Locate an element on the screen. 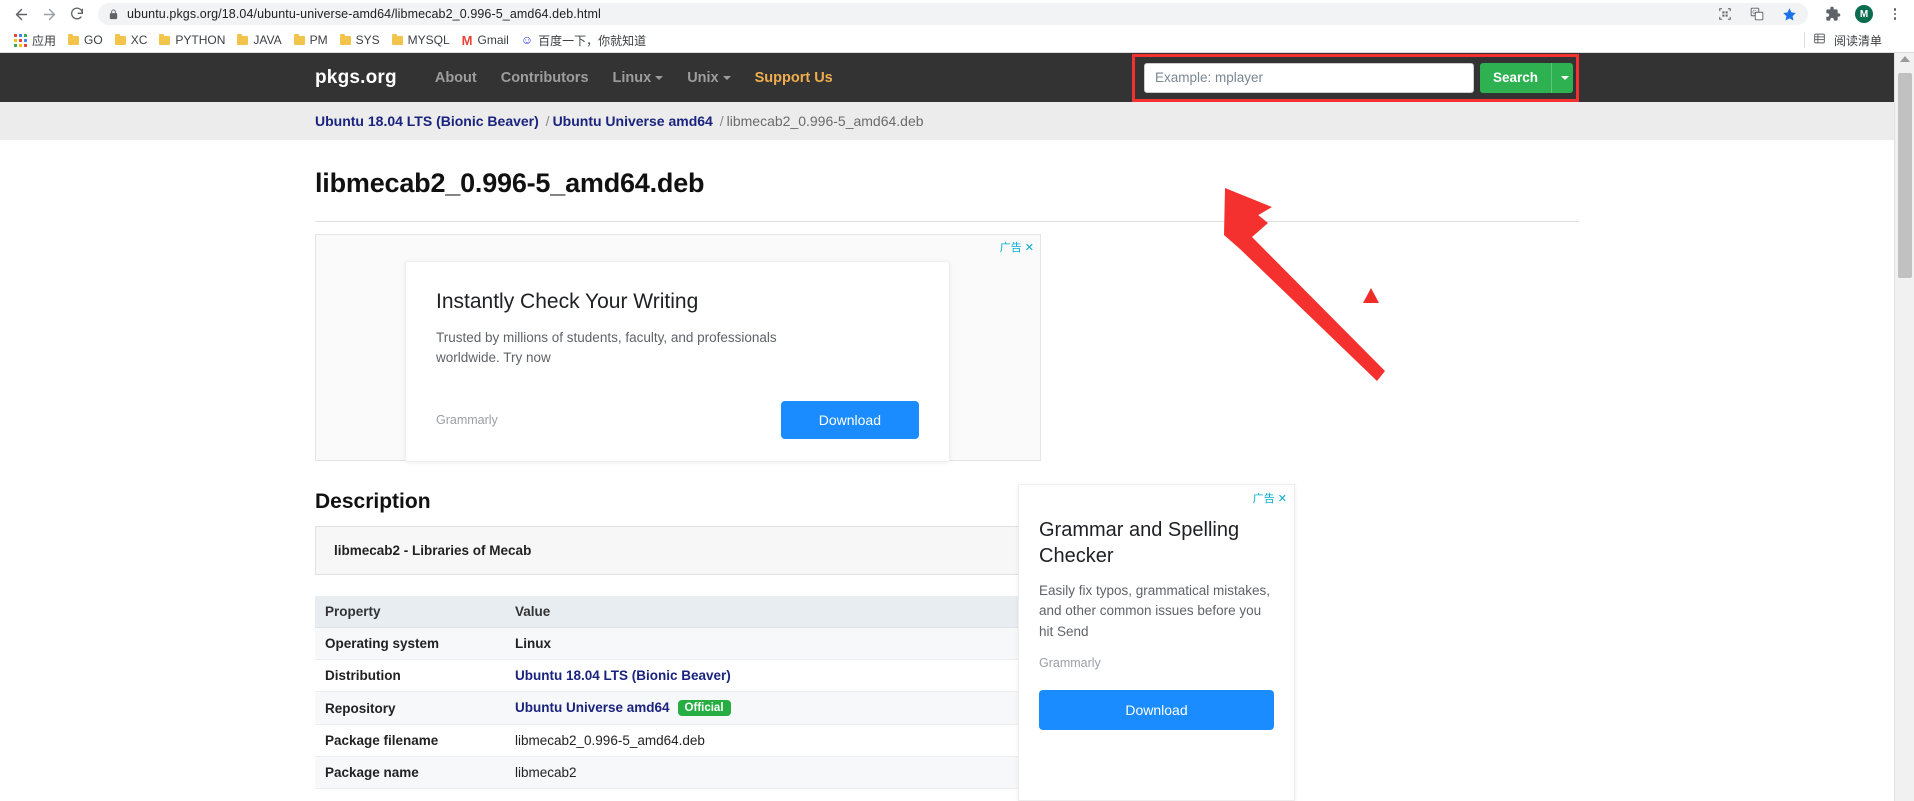 The height and width of the screenshot is (801, 1914). site-nav-links: About Contributors Linux Unix Support Us is located at coordinates (634, 78).